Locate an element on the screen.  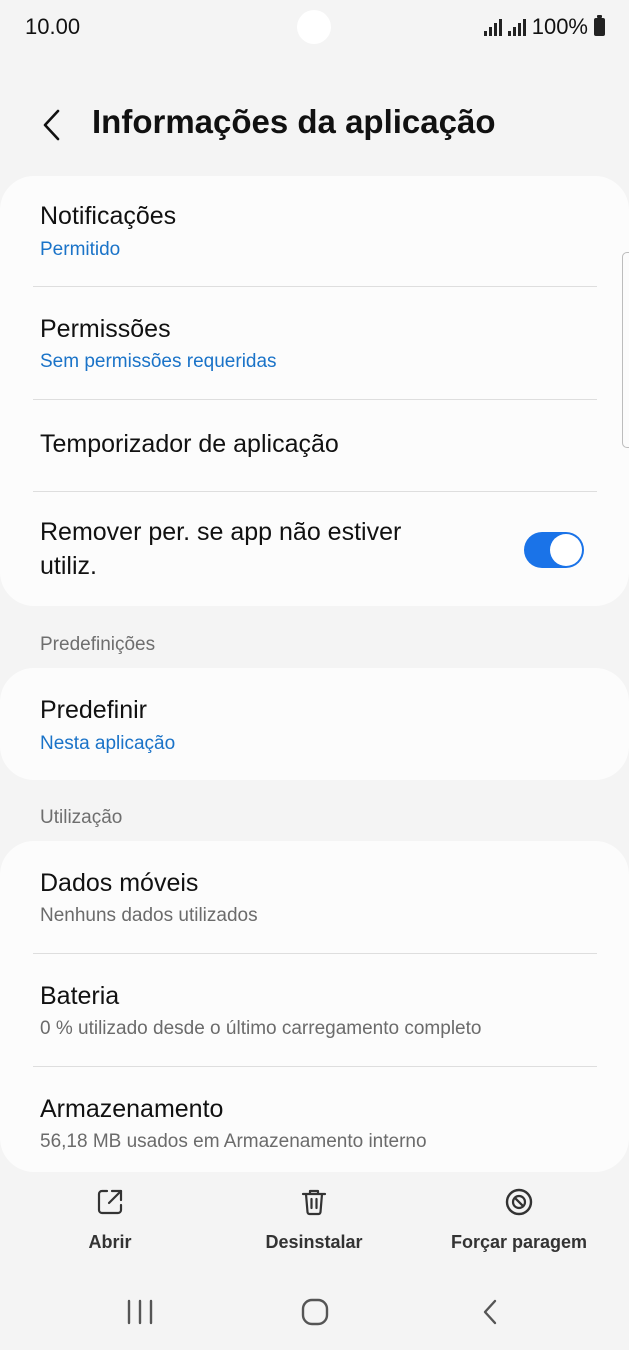
remove-permissions-item: Remover per. se app não estiver utiliz. is located at coordinates (314, 549).